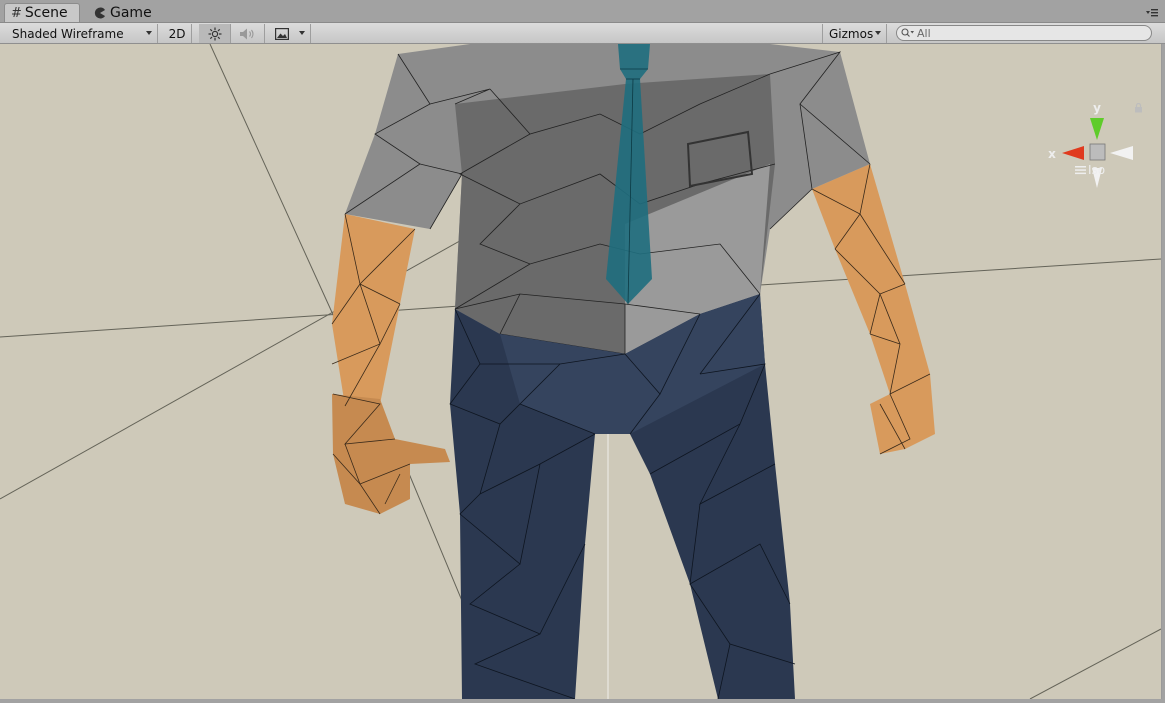  What do you see at coordinates (582, 33) in the screenshot?
I see `scene-toolbar: Shaded Wireframe 2D Gizmos All` at bounding box center [582, 33].